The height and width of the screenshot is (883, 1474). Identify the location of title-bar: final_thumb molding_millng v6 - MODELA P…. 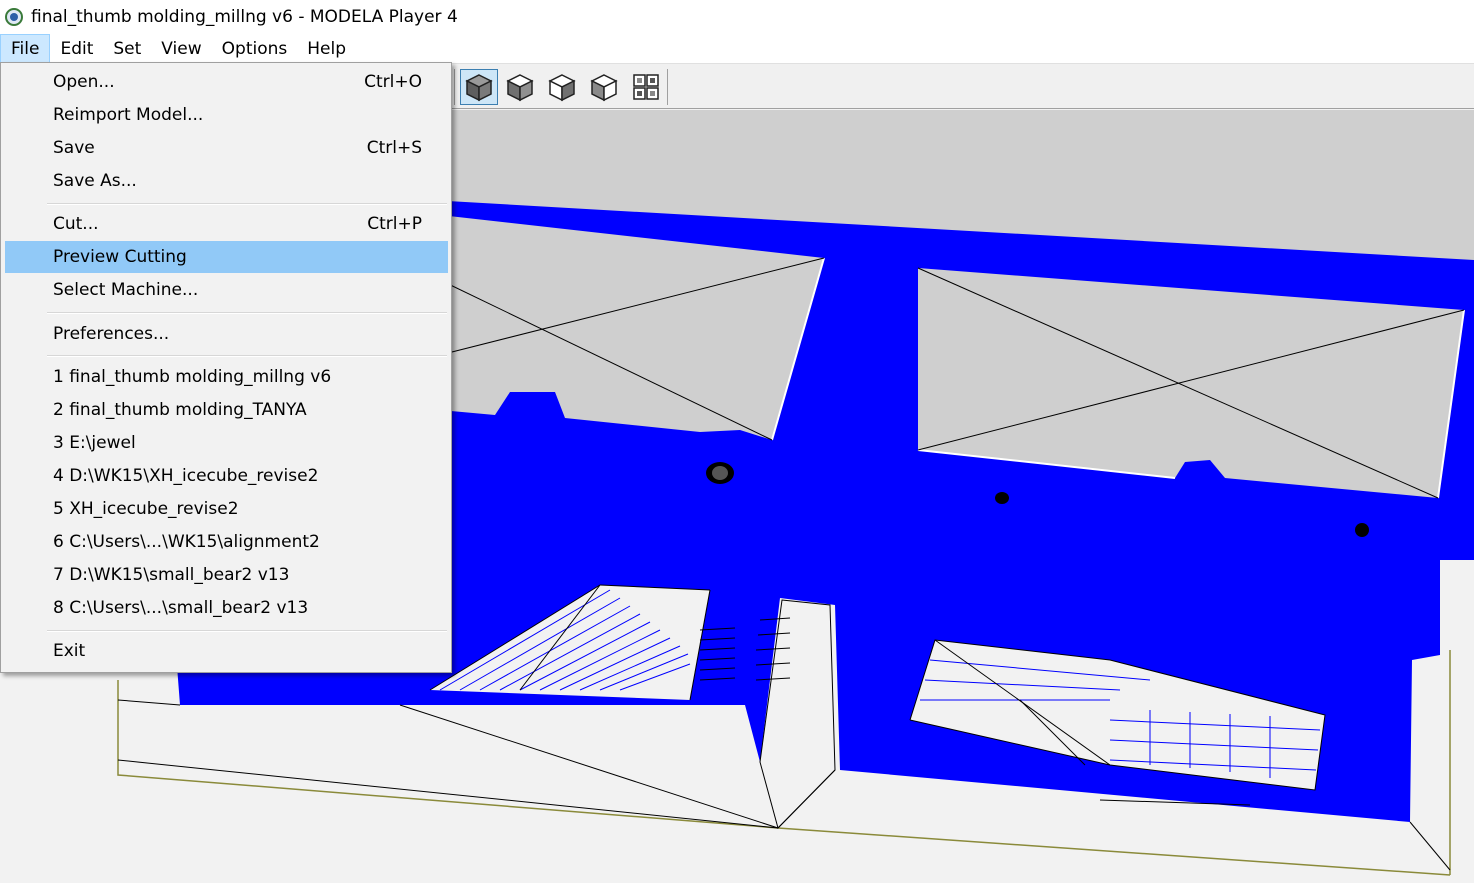
(737, 17).